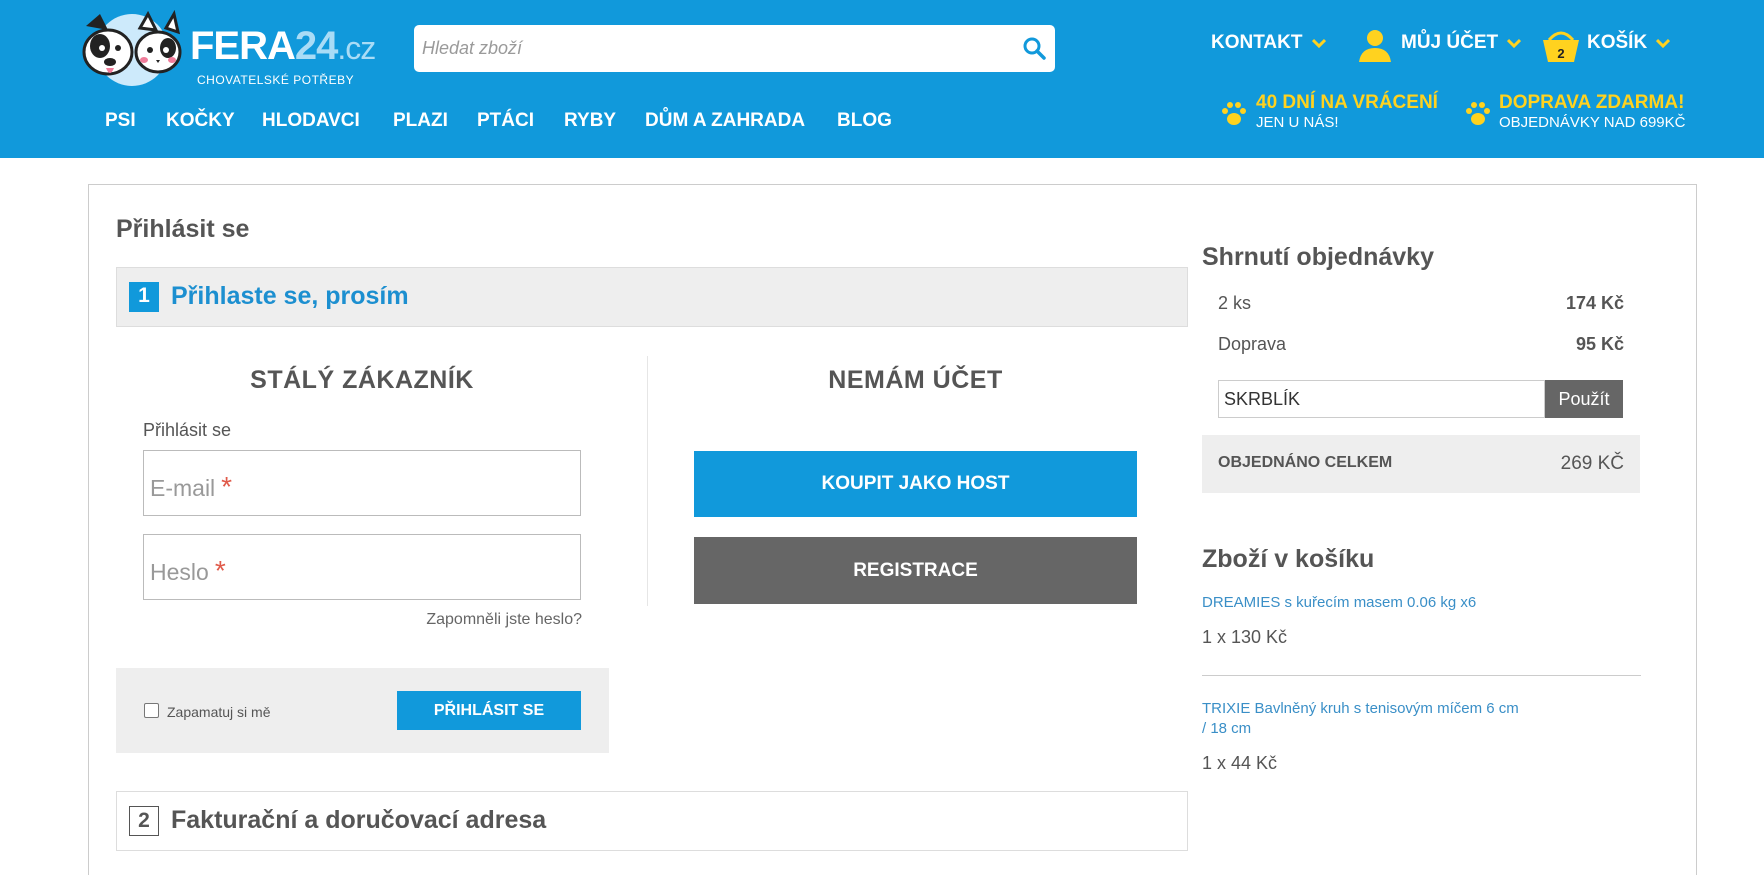 The height and width of the screenshot is (875, 1764). What do you see at coordinates (1262, 399) in the screenshot?
I see `coupon-value: SKRBLÍK` at bounding box center [1262, 399].